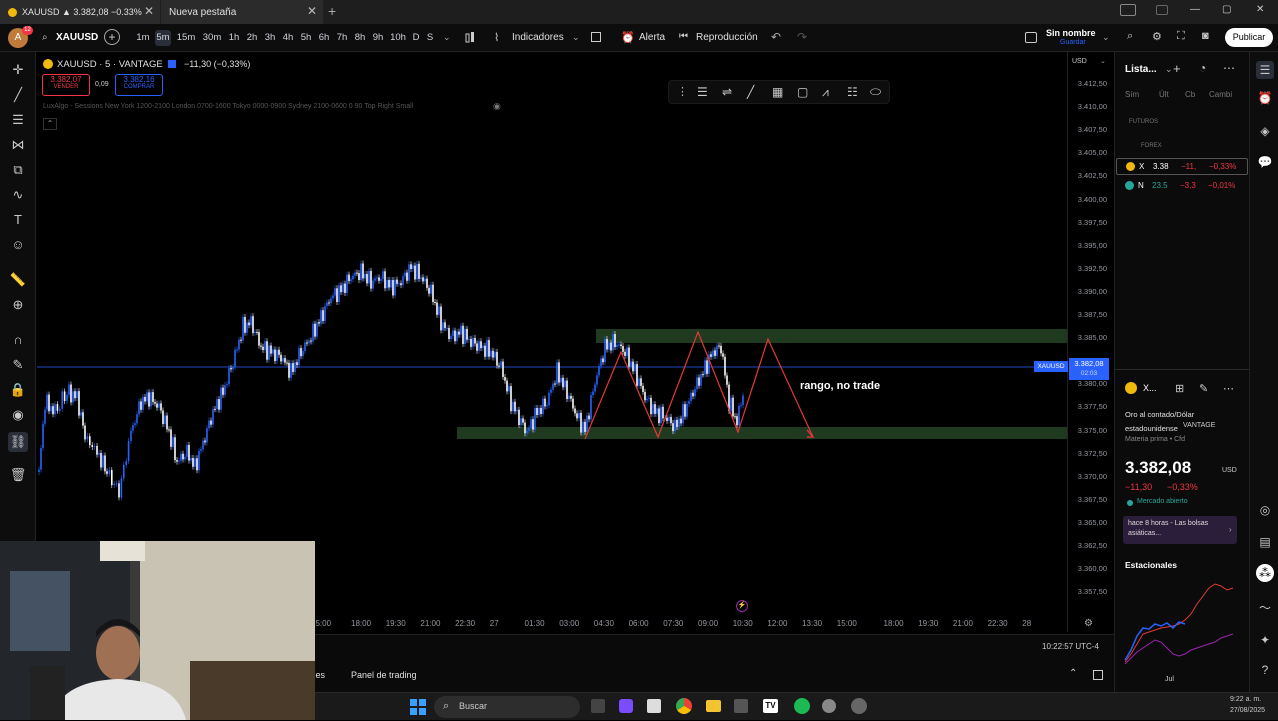 Image resolution: width=1278 pixels, height=721 pixels. What do you see at coordinates (1079, 61) in the screenshot?
I see `currency-label: USD` at bounding box center [1079, 61].